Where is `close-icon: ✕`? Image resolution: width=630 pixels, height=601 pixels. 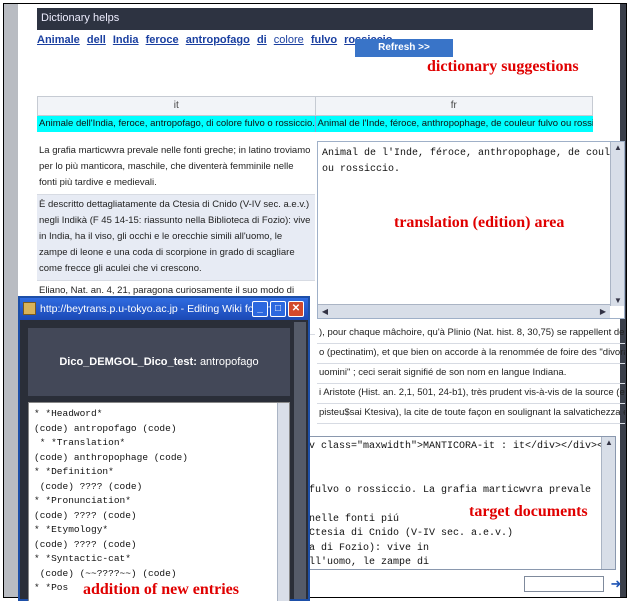
close-icon: ✕ is located at coordinates (296, 309).